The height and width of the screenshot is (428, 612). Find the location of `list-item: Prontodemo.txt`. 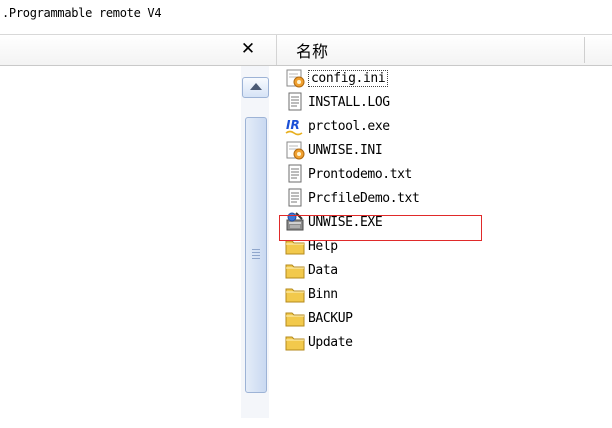

list-item: Prontodemo.txt is located at coordinates (399, 174).